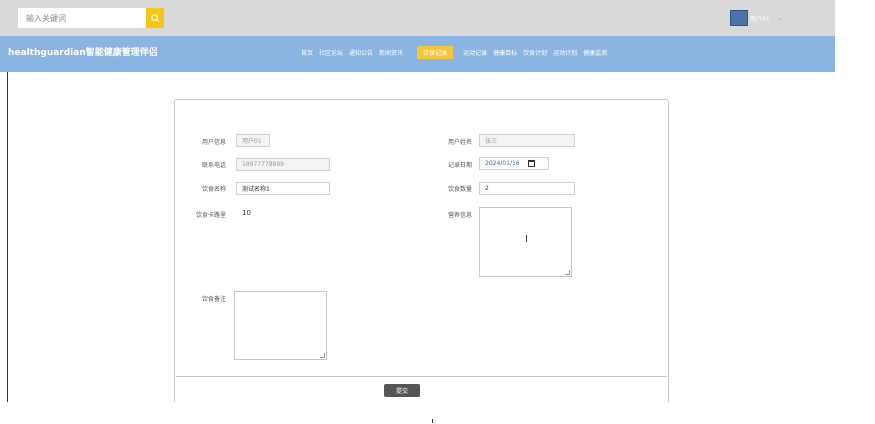 Image resolution: width=875 pixels, height=424 pixels. Describe the element at coordinates (82, 18) in the screenshot. I see `search-input` at that location.